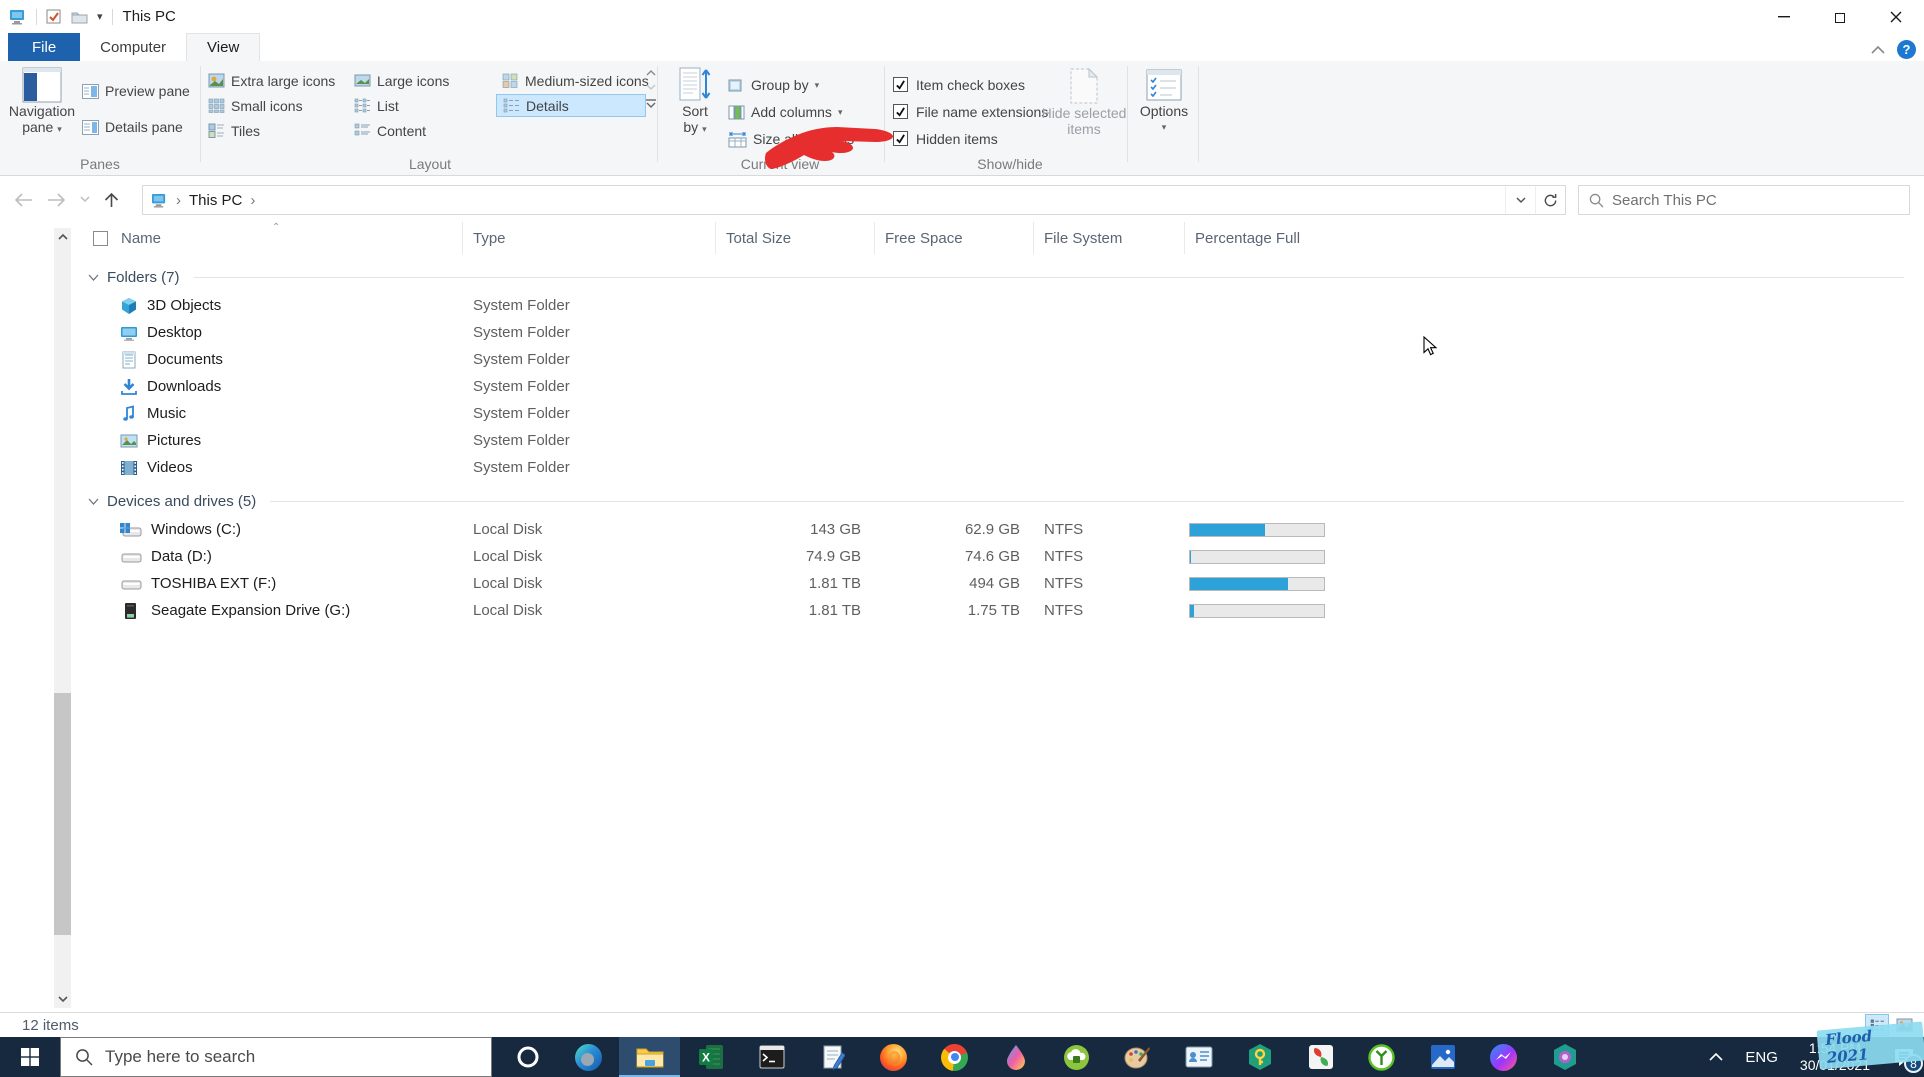 The image size is (1924, 1077). What do you see at coordinates (390, 130) in the screenshot?
I see `layout-content: Content` at bounding box center [390, 130].